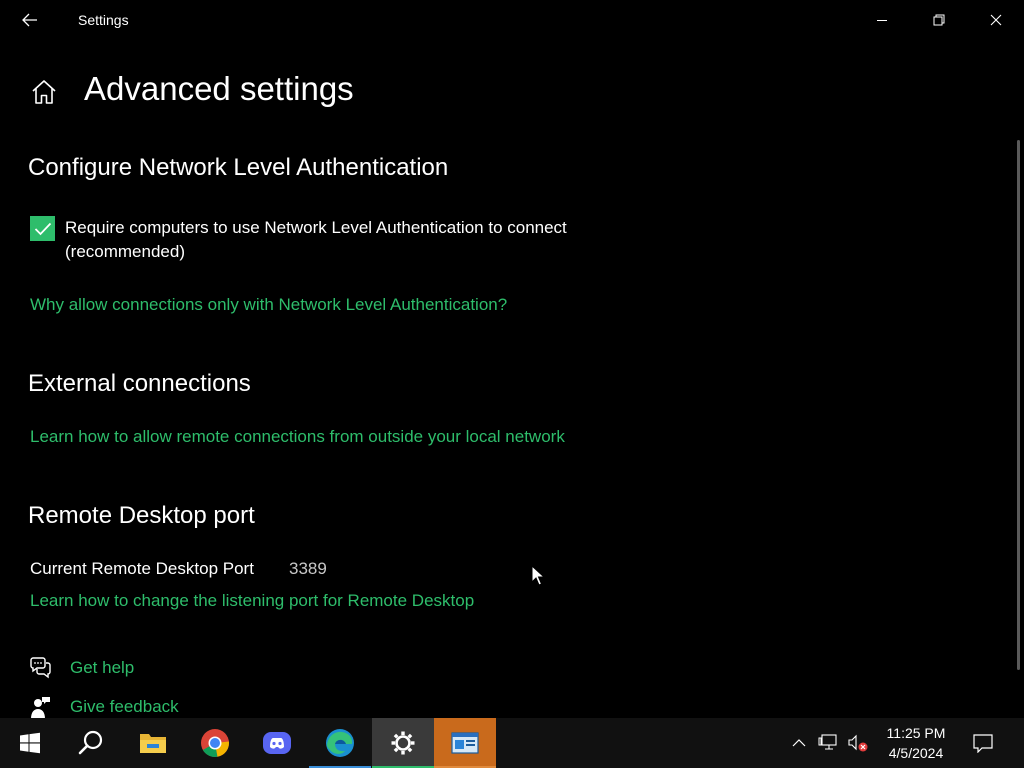  I want to click on taskbar-file-explorer, so click(153, 743).